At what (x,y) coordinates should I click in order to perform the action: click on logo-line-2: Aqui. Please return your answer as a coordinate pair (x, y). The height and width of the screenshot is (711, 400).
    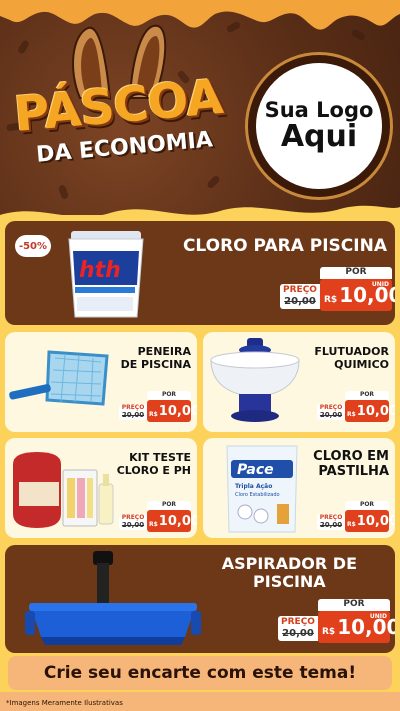
    Looking at the image, I should click on (319, 137).